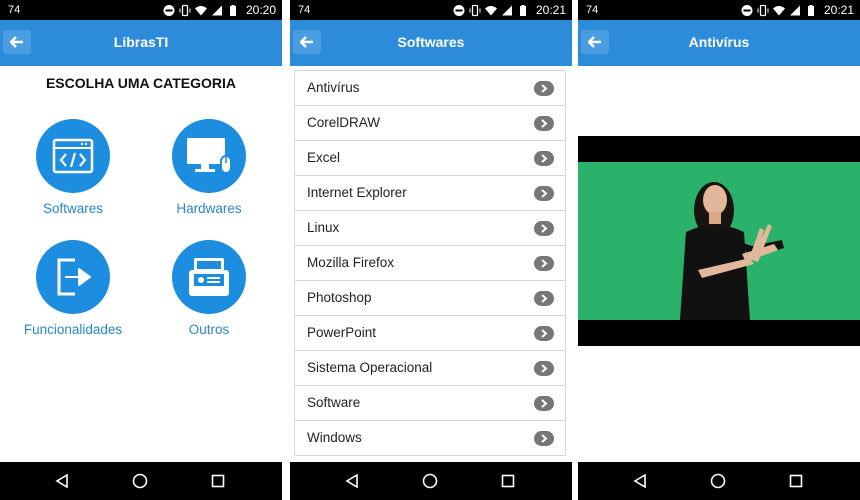 This screenshot has width=860, height=500. I want to click on category-heading: ESCOLHA UMA CATEGORIA, so click(141, 83).